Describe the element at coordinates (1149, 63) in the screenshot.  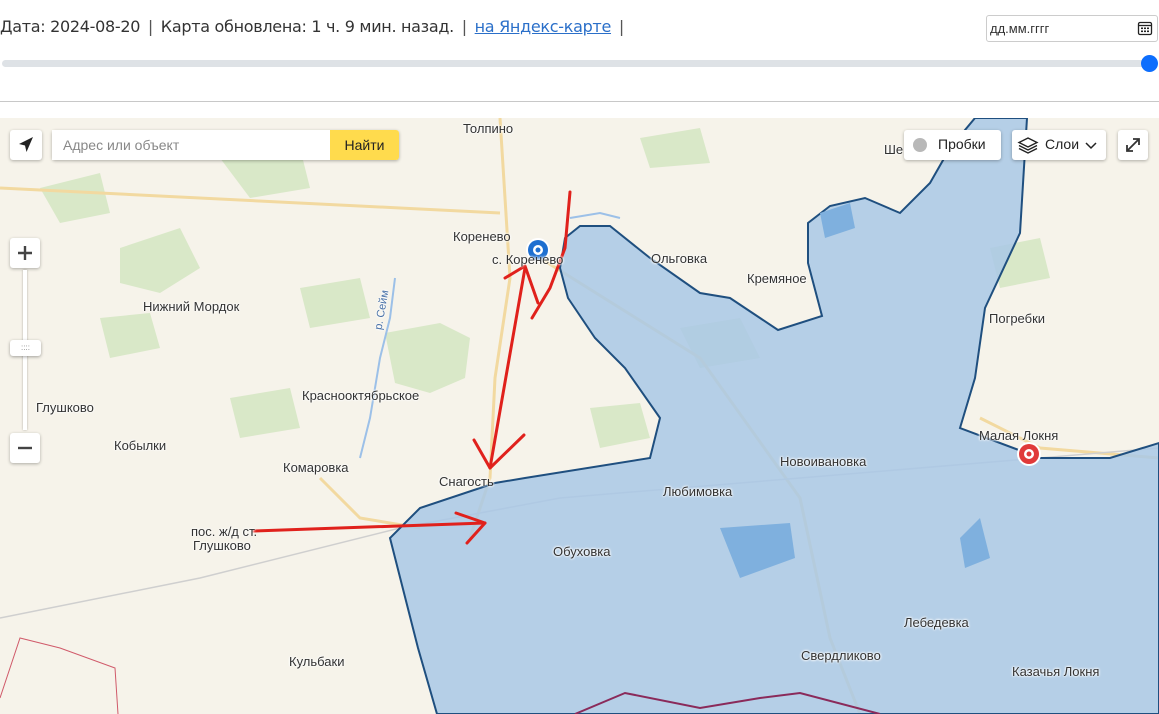
I see `slider-thumb` at that location.